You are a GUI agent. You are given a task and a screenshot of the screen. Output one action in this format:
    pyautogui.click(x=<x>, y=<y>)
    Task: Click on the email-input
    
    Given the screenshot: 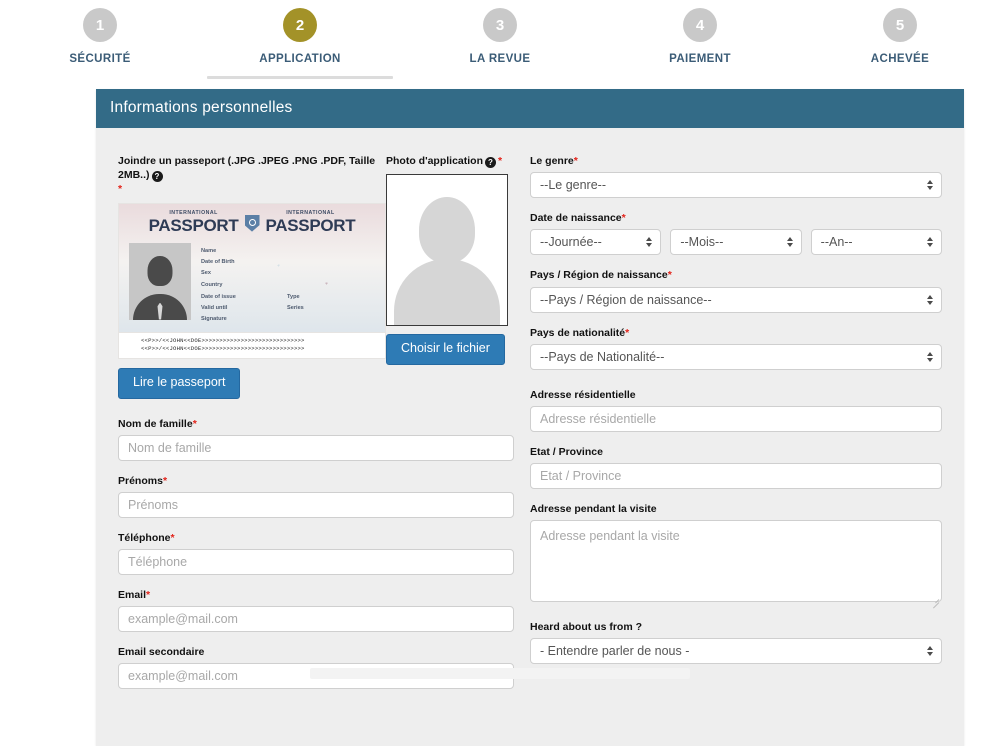 What is the action you would take?
    pyautogui.click(x=316, y=619)
    